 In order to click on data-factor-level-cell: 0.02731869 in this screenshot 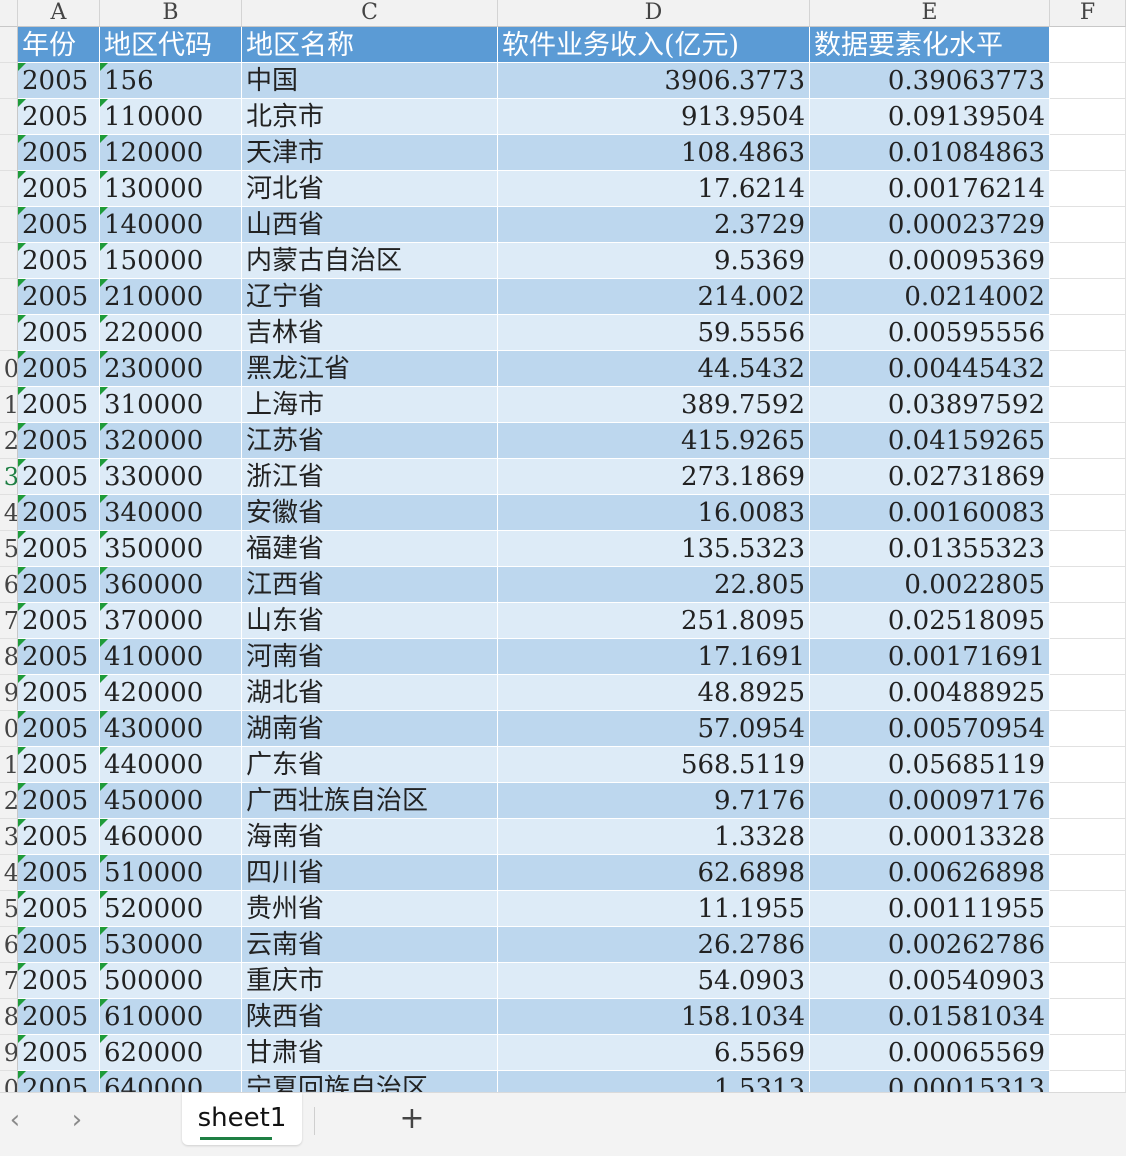, I will do `click(930, 477)`.